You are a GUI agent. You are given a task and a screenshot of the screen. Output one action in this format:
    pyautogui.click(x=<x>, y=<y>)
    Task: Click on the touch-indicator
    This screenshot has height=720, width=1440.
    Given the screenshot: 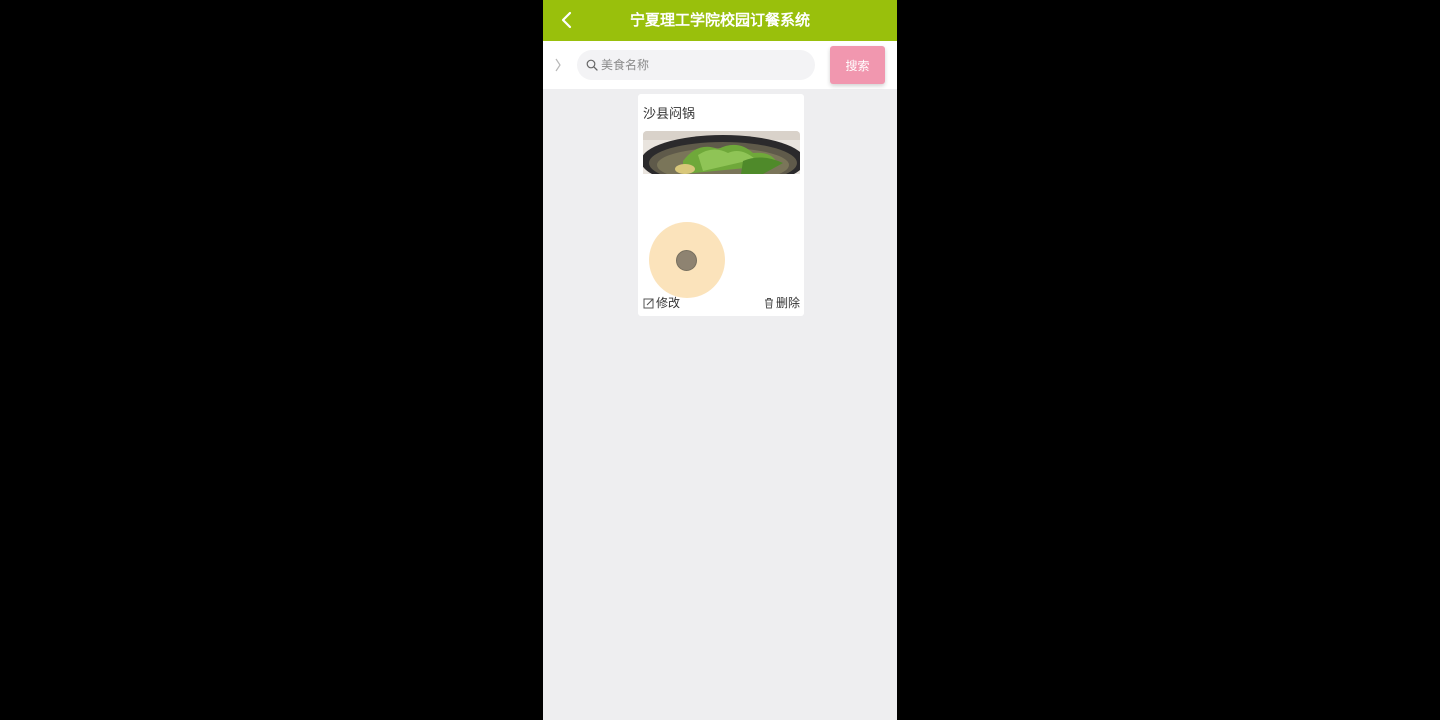 What is the action you would take?
    pyautogui.click(x=687, y=260)
    